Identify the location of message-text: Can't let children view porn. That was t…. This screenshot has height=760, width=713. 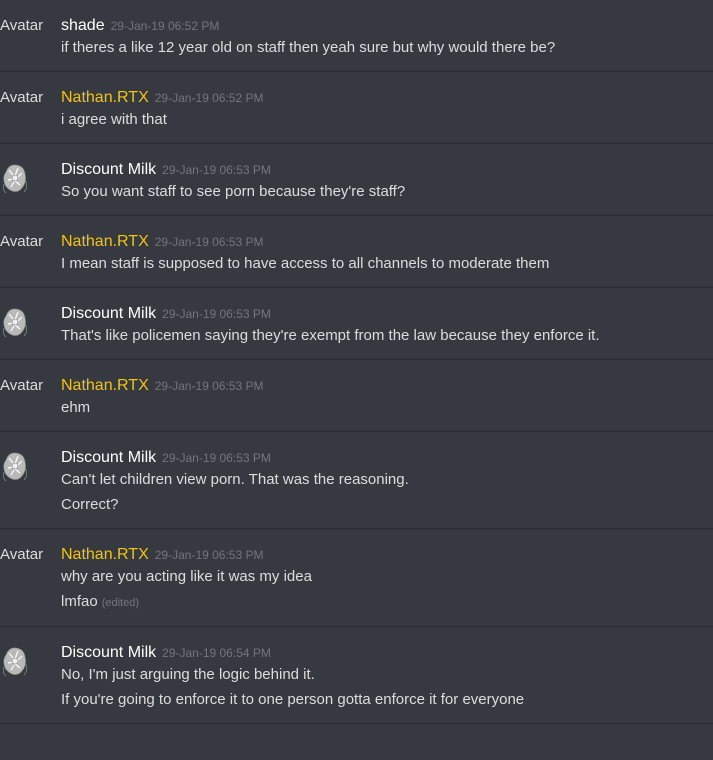
(235, 479).